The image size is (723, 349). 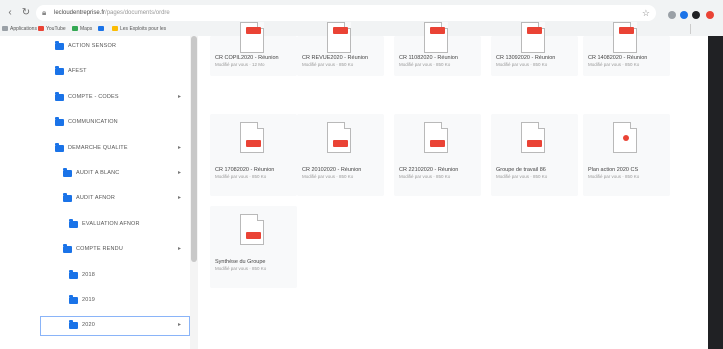 I want to click on folder-tree-label: COMPTE - CODES, so click(x=93, y=96).